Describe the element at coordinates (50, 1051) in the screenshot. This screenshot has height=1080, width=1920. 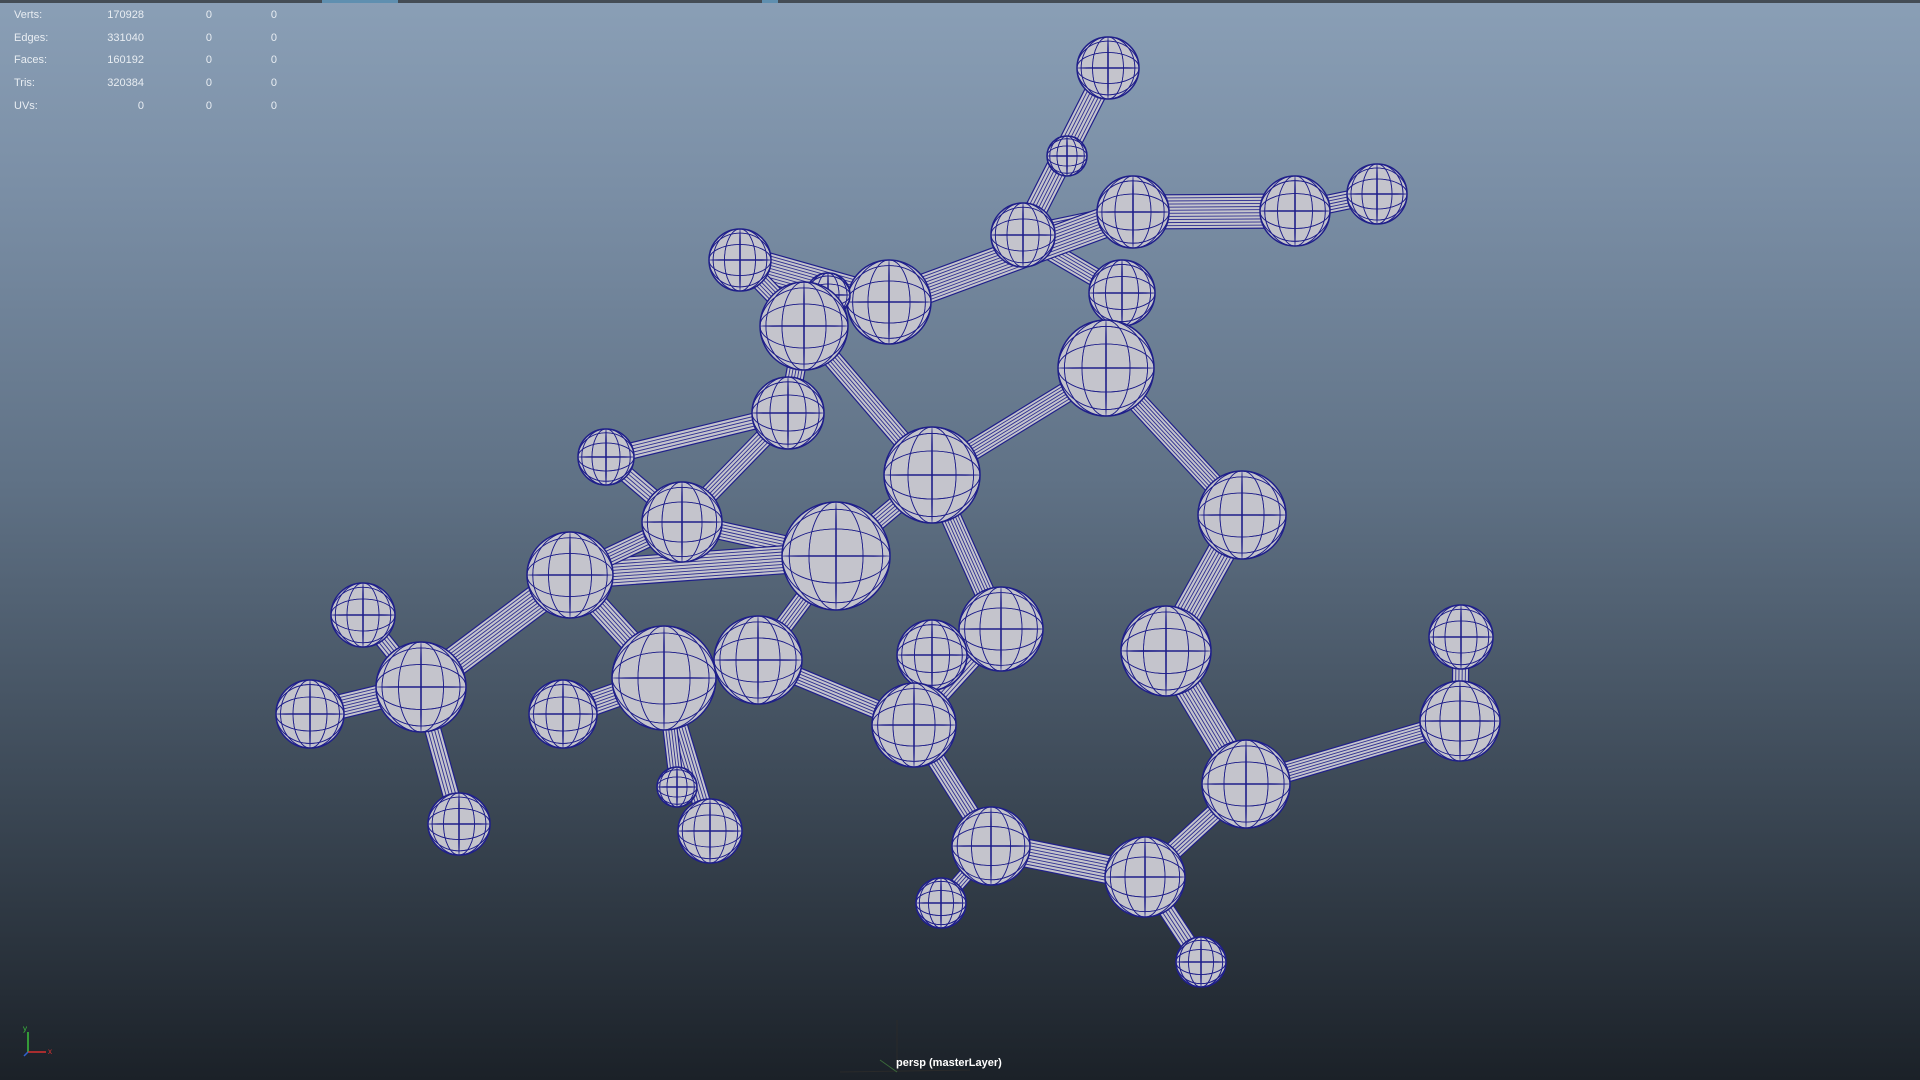
I see `axis-x-label: x` at that location.